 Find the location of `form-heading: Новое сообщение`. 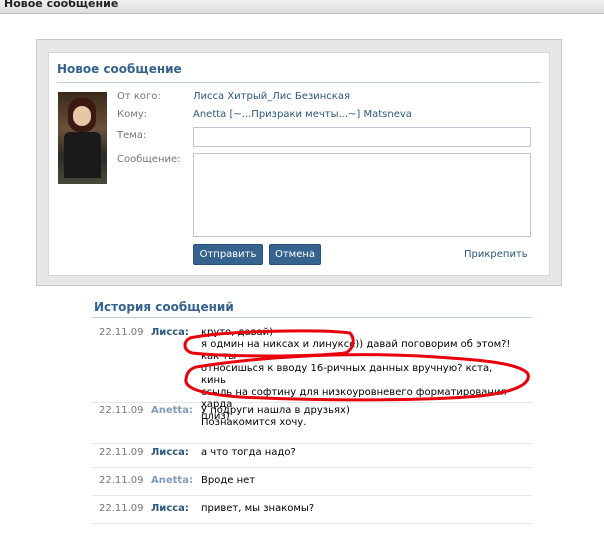

form-heading: Новое сообщение is located at coordinates (119, 69).